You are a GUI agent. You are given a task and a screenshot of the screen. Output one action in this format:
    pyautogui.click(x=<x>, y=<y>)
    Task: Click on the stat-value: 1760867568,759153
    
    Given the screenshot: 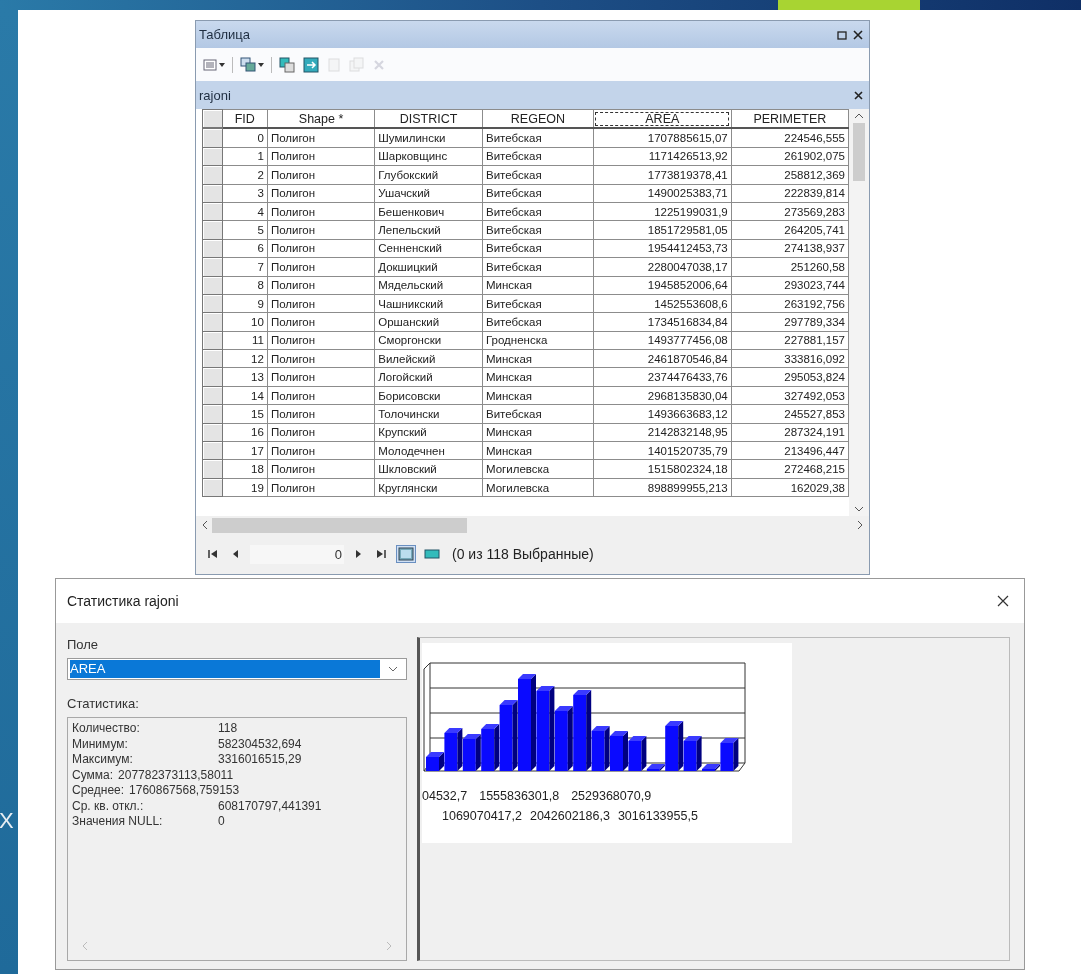 What is the action you would take?
    pyautogui.click(x=184, y=791)
    